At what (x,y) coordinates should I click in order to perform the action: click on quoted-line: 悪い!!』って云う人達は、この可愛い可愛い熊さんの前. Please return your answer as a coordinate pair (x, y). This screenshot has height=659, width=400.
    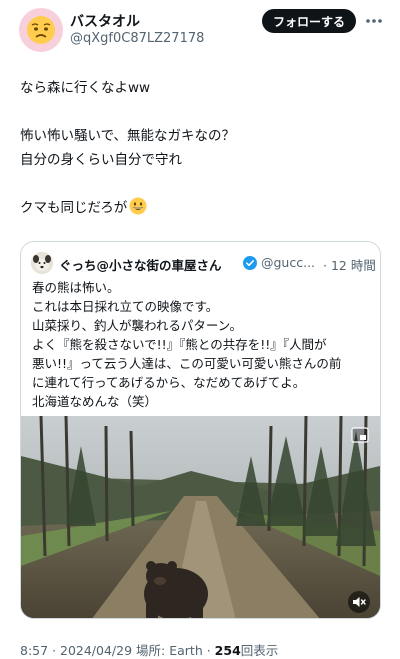
    Looking at the image, I should click on (187, 363).